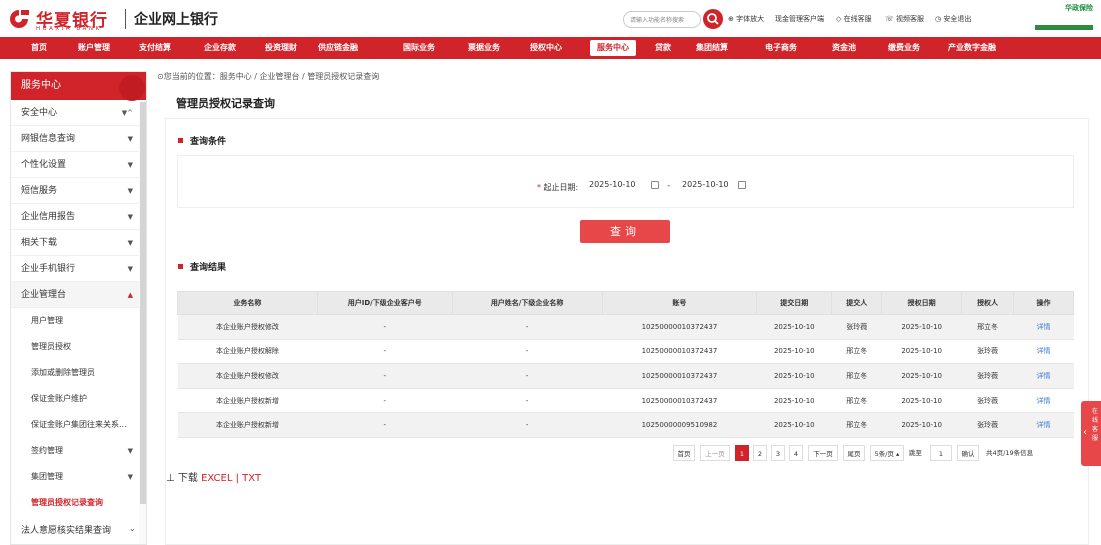 This screenshot has height=545, width=1101. What do you see at coordinates (41, 85) in the screenshot?
I see `sidebar-title-text: 服务中心` at bounding box center [41, 85].